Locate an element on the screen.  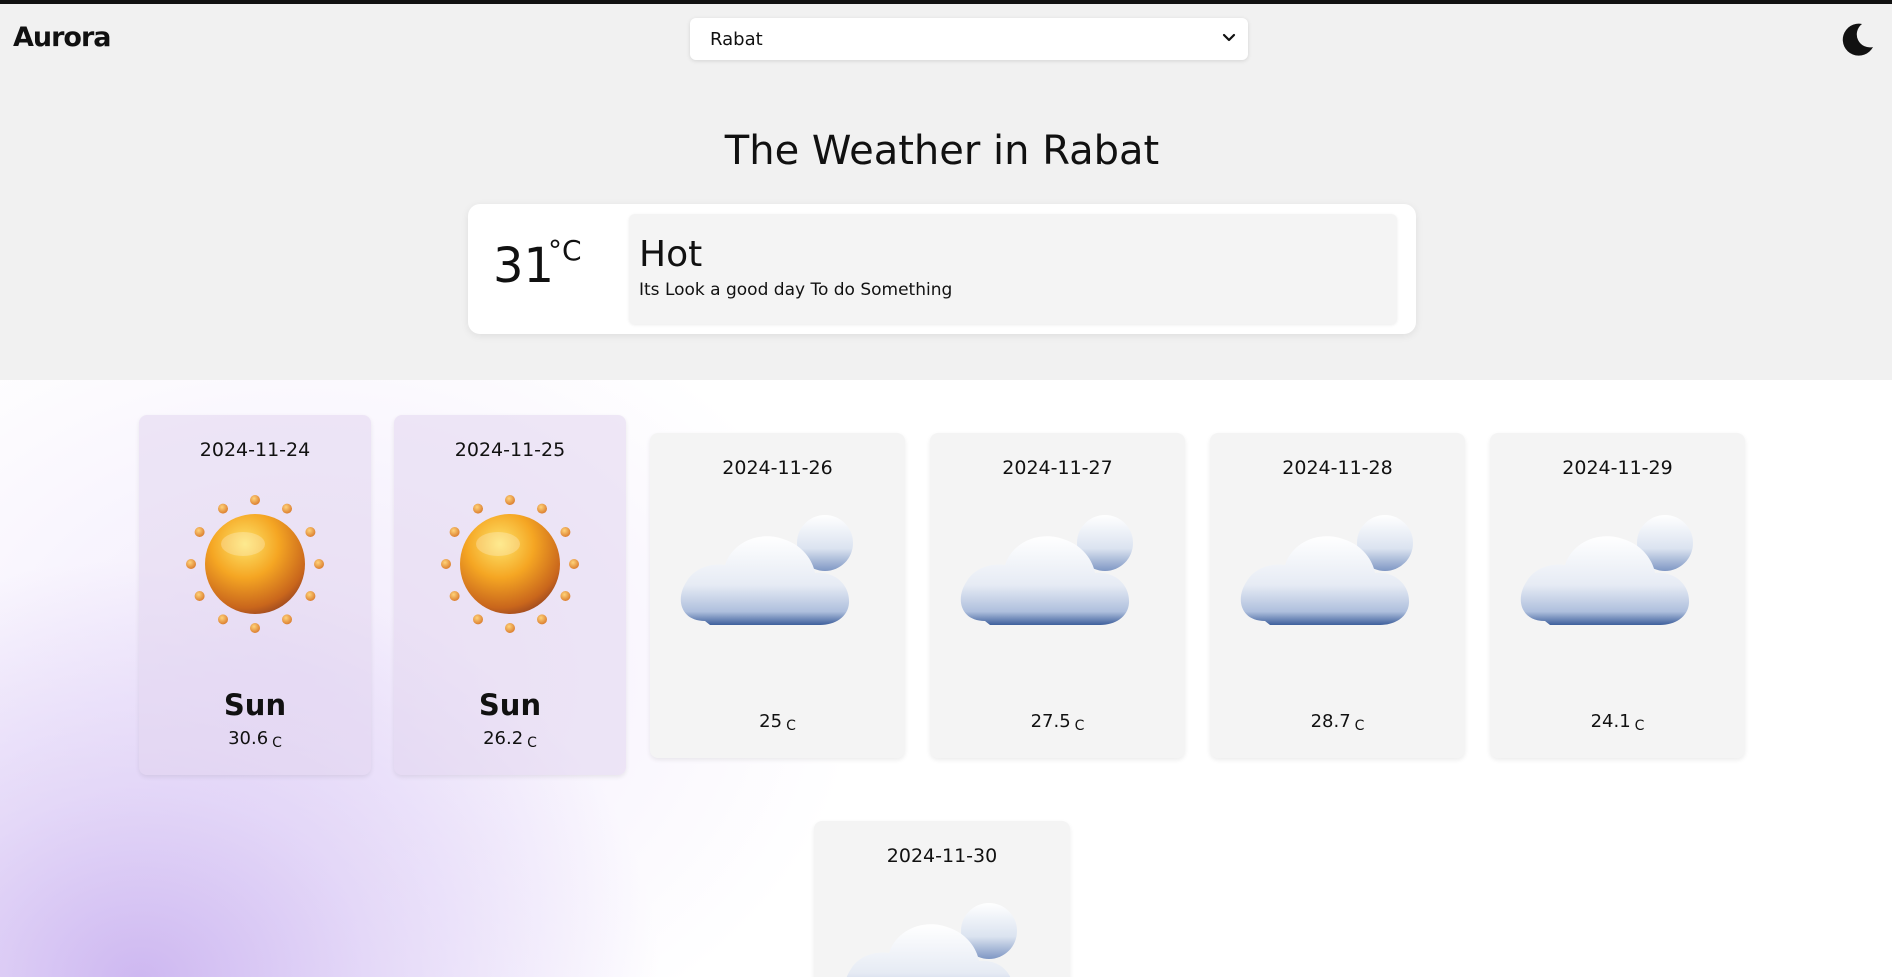
forecast-temp: 26.2 C is located at coordinates (510, 739).